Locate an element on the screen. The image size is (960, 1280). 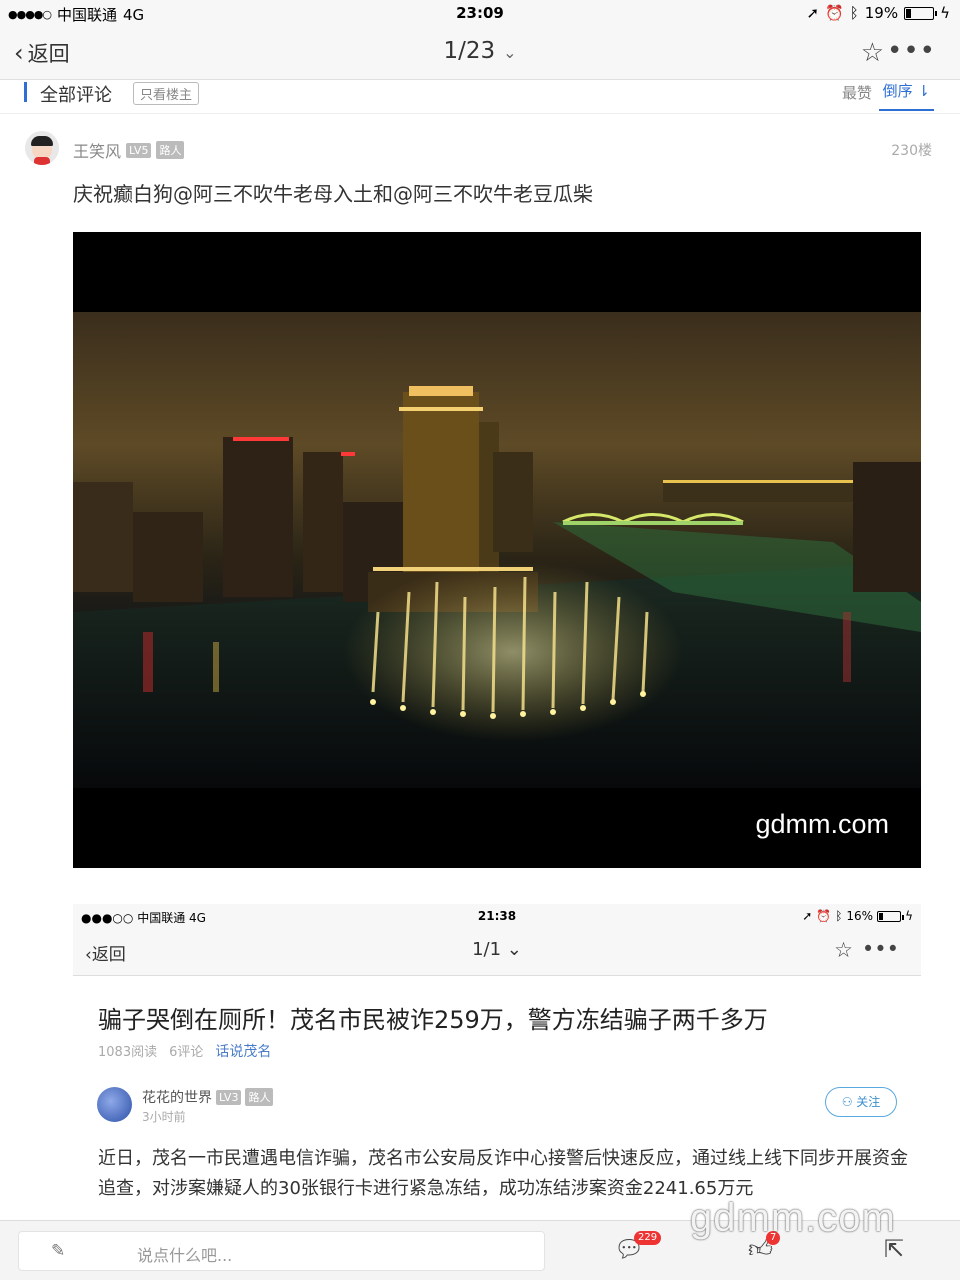
sort-descending-label: 倒序 is located at coordinates (897, 91).